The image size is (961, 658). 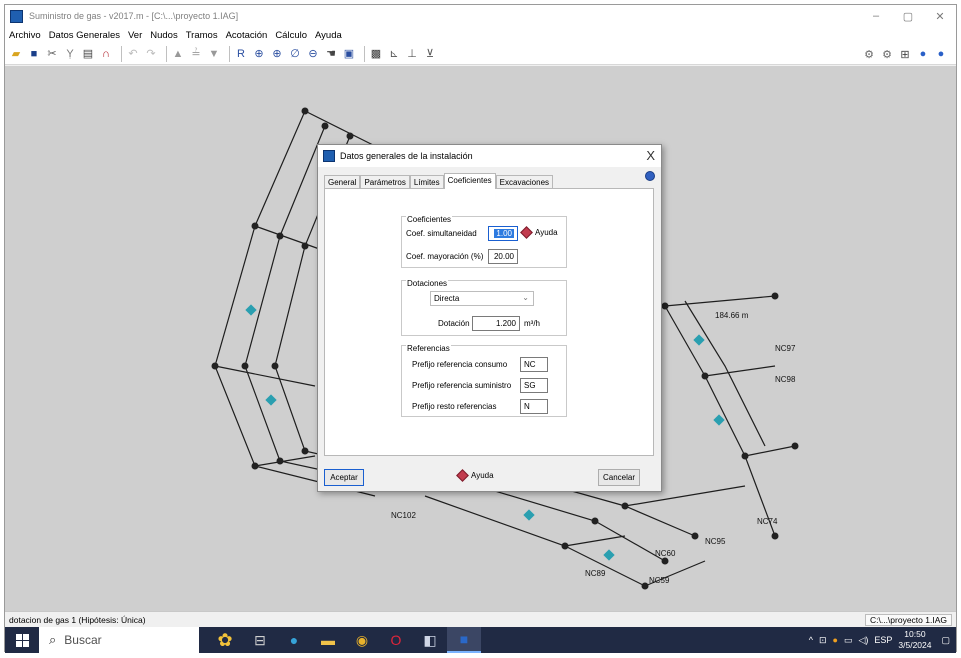 What do you see at coordinates (484, 307) in the screenshot?
I see `dotaciones-group: Dotaciones Directa ⌄ Dotación 1.200 m³/h` at bounding box center [484, 307].